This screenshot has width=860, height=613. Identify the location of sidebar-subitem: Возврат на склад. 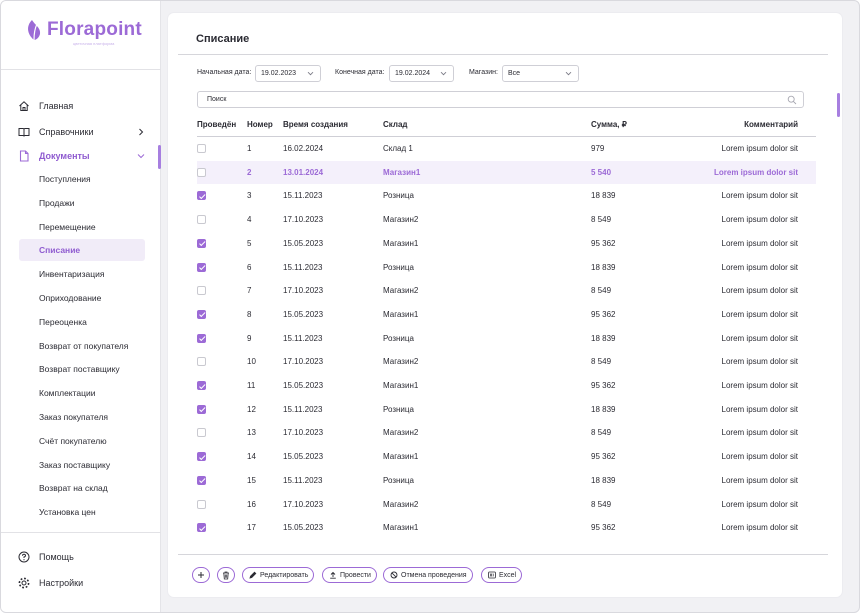
(82, 488).